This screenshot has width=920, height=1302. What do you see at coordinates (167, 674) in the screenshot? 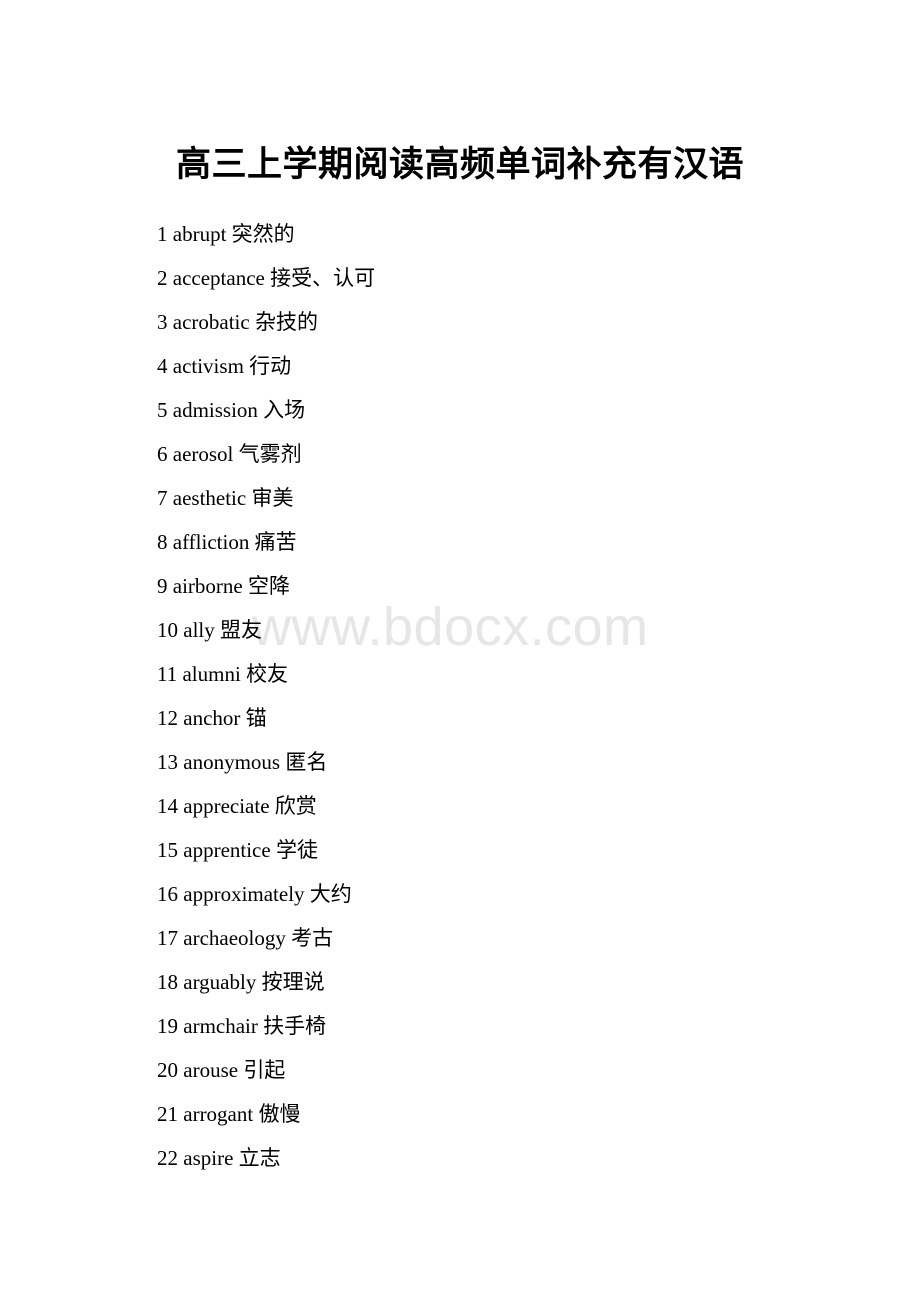
I see `list-item-number: 11` at bounding box center [167, 674].